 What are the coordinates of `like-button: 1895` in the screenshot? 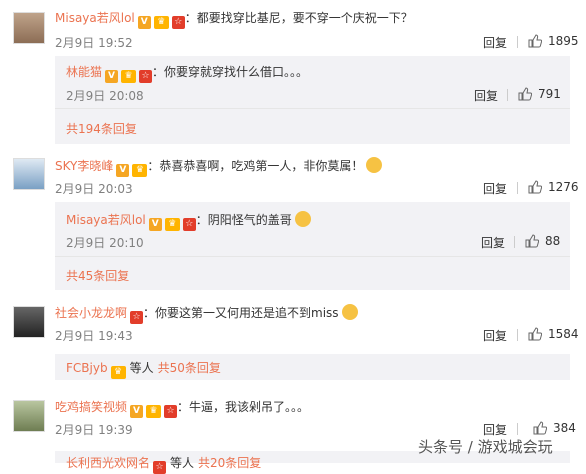 It's located at (553, 41).